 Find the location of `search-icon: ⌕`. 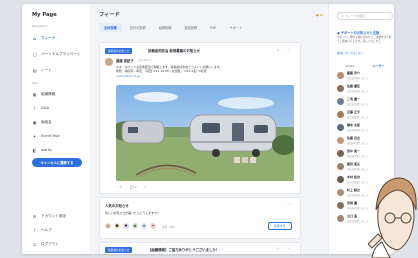

search-icon: ⌕ is located at coordinates (342, 16).